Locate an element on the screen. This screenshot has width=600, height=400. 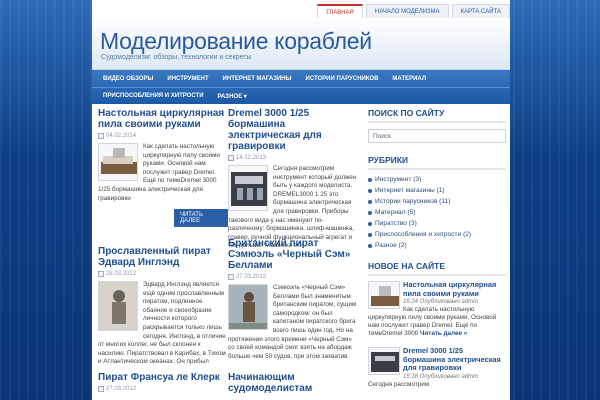
category-item: Истории парусников (11) is located at coordinates (437, 201).